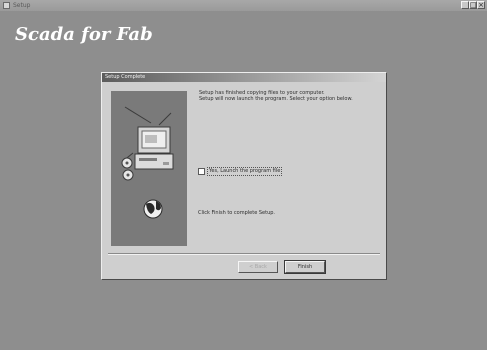 The width and height of the screenshot is (487, 350). I want to click on dialog-title: Setup Complete, so click(125, 77).